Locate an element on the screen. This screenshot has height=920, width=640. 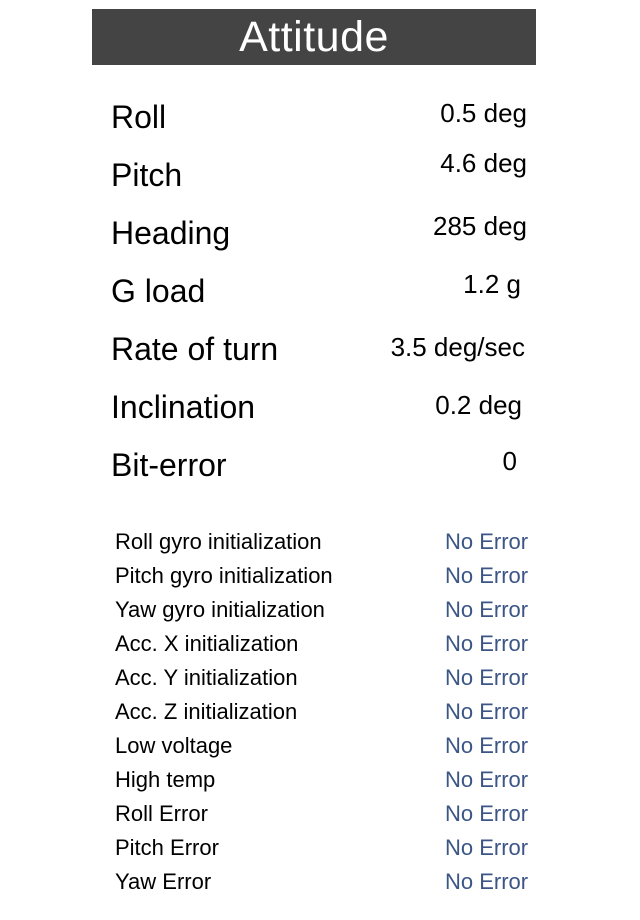
reading-value: 0 is located at coordinates (509, 461).